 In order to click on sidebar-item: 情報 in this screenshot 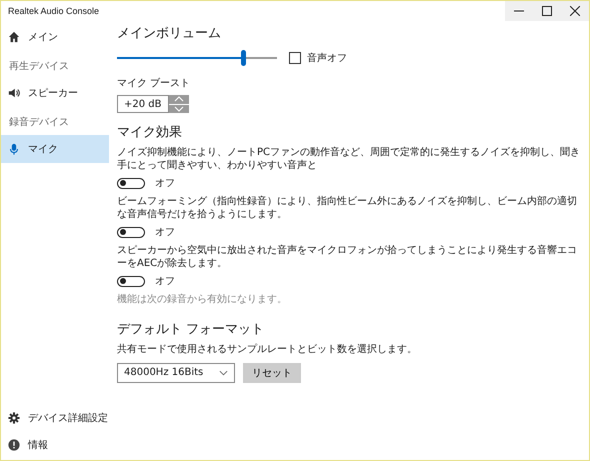, I will do `click(55, 444)`.